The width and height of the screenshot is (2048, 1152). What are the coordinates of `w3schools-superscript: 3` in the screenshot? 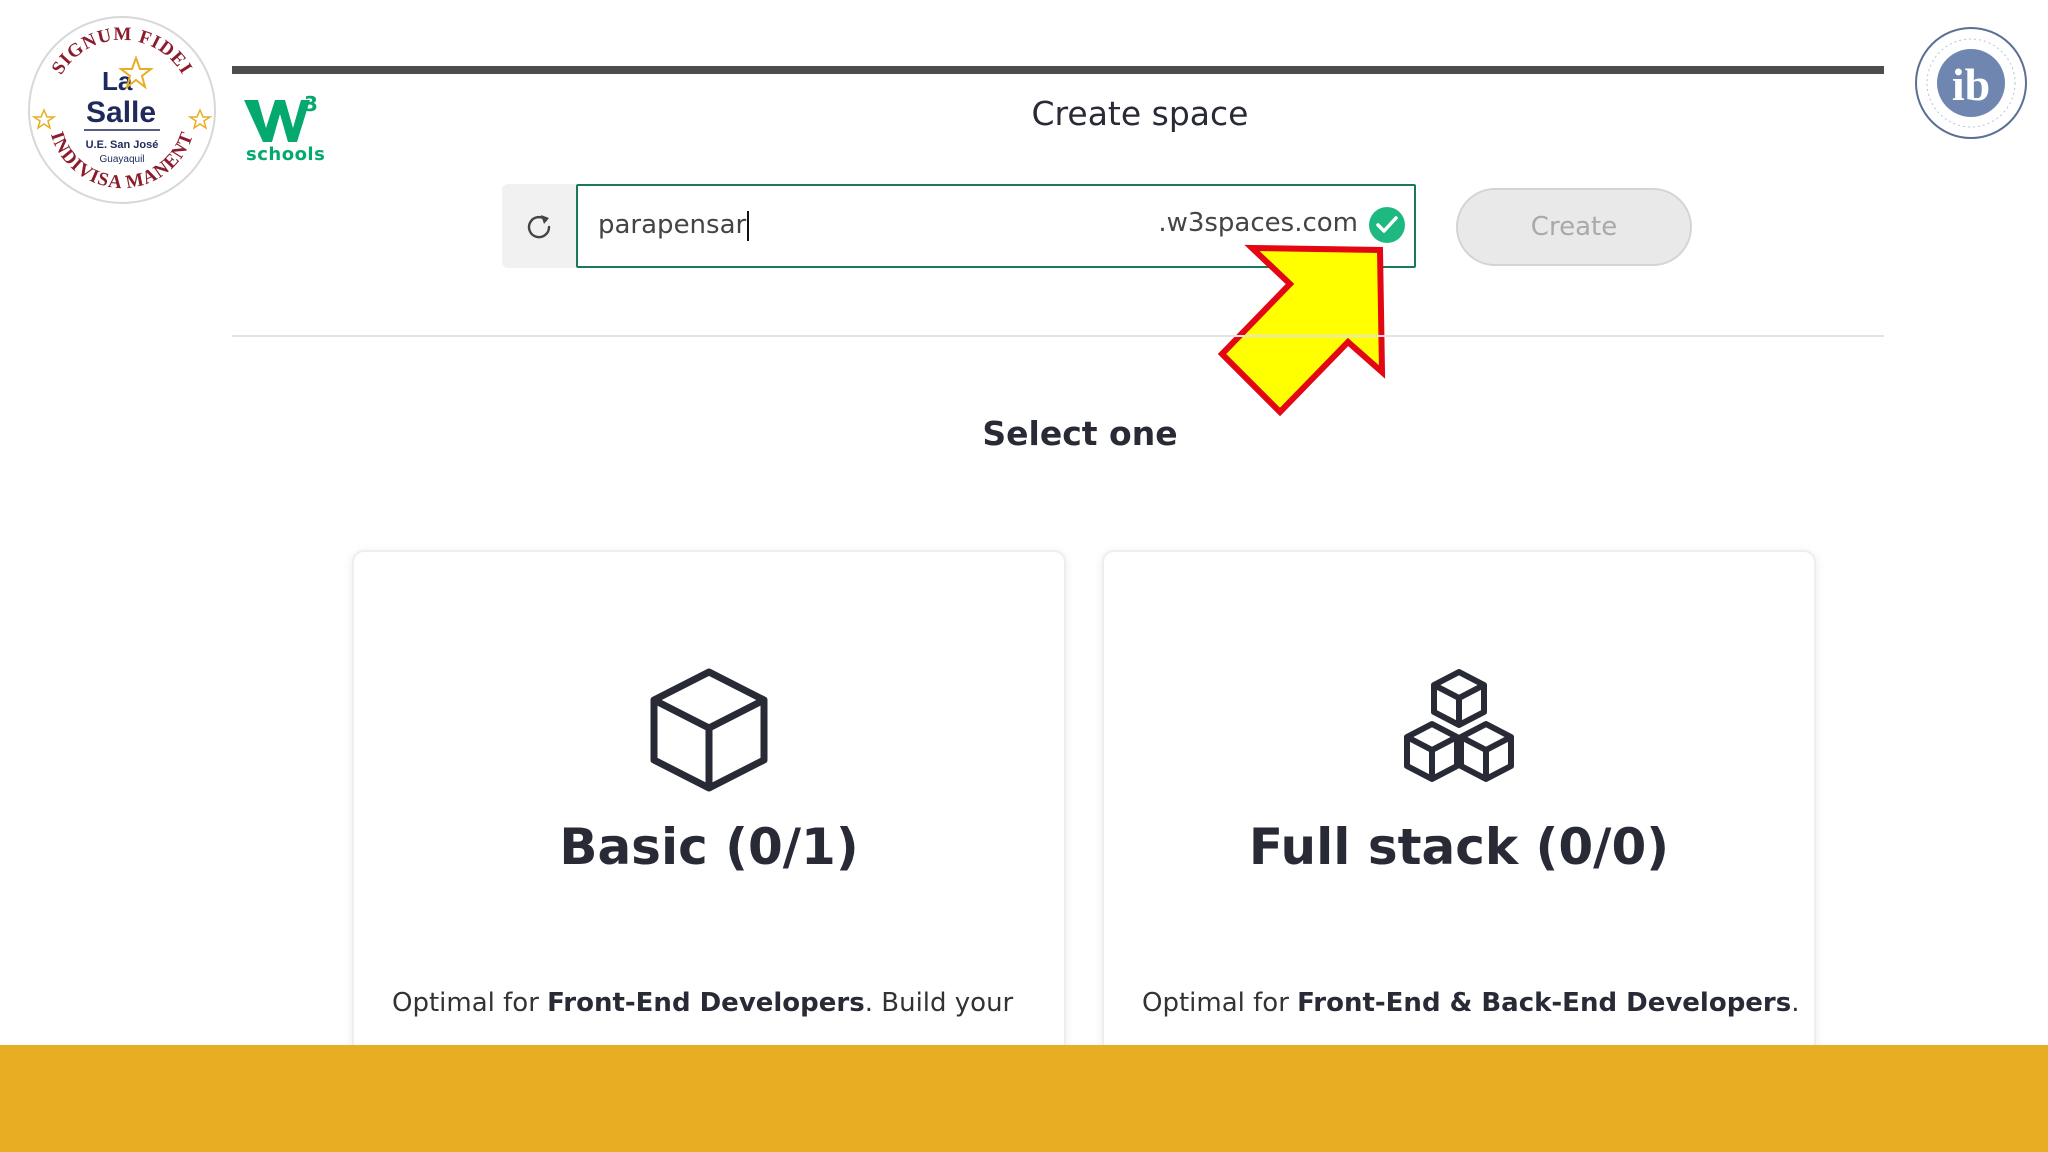 It's located at (311, 104).